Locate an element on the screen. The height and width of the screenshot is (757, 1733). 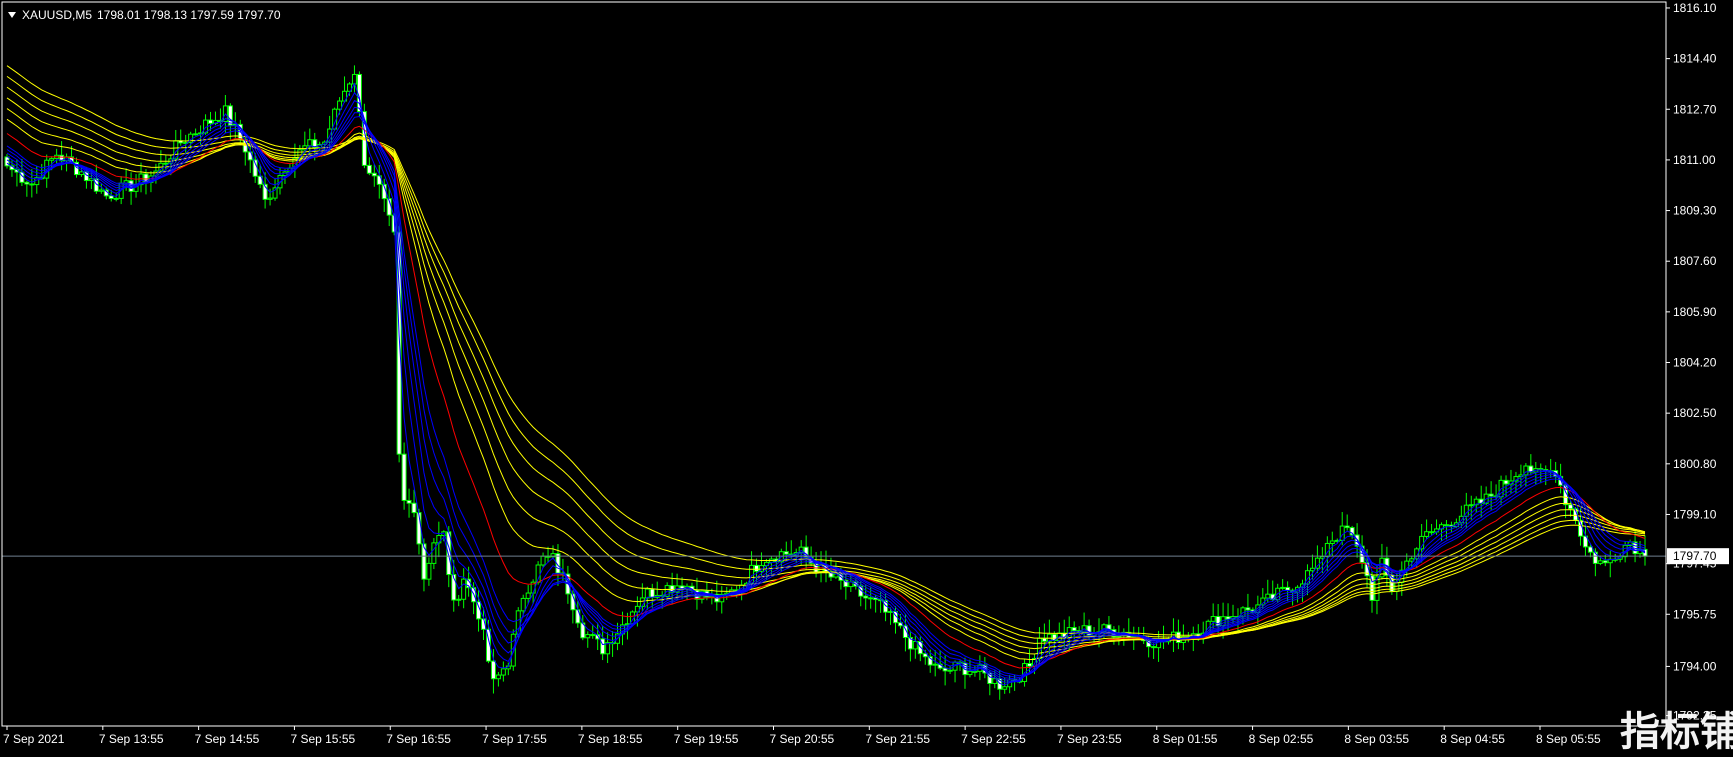
x-tick-label: 7 Sep 2021 is located at coordinates (34, 739).